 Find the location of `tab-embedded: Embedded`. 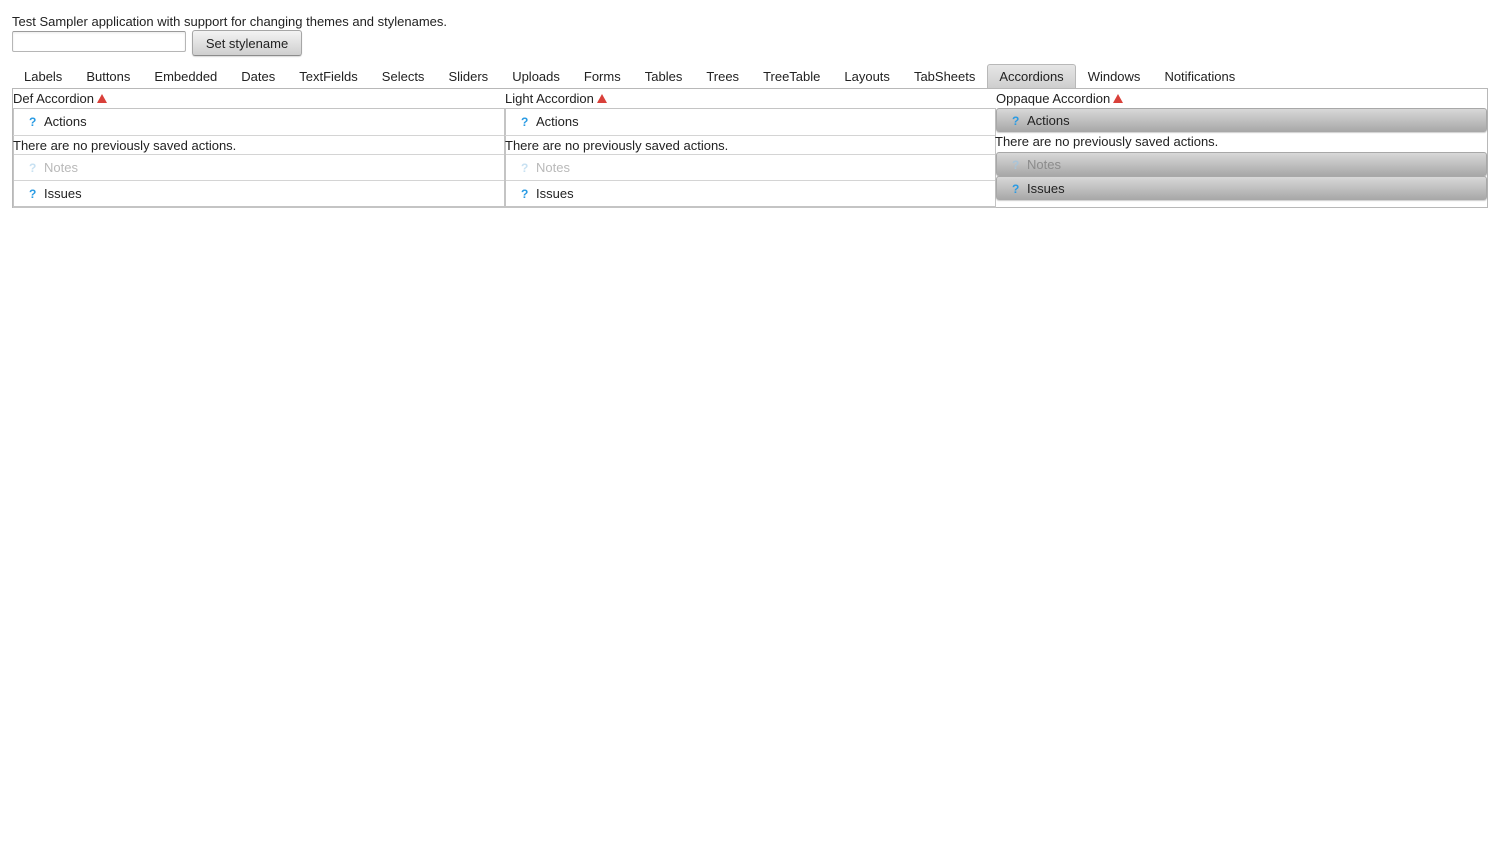

tab-embedded: Embedded is located at coordinates (185, 76).